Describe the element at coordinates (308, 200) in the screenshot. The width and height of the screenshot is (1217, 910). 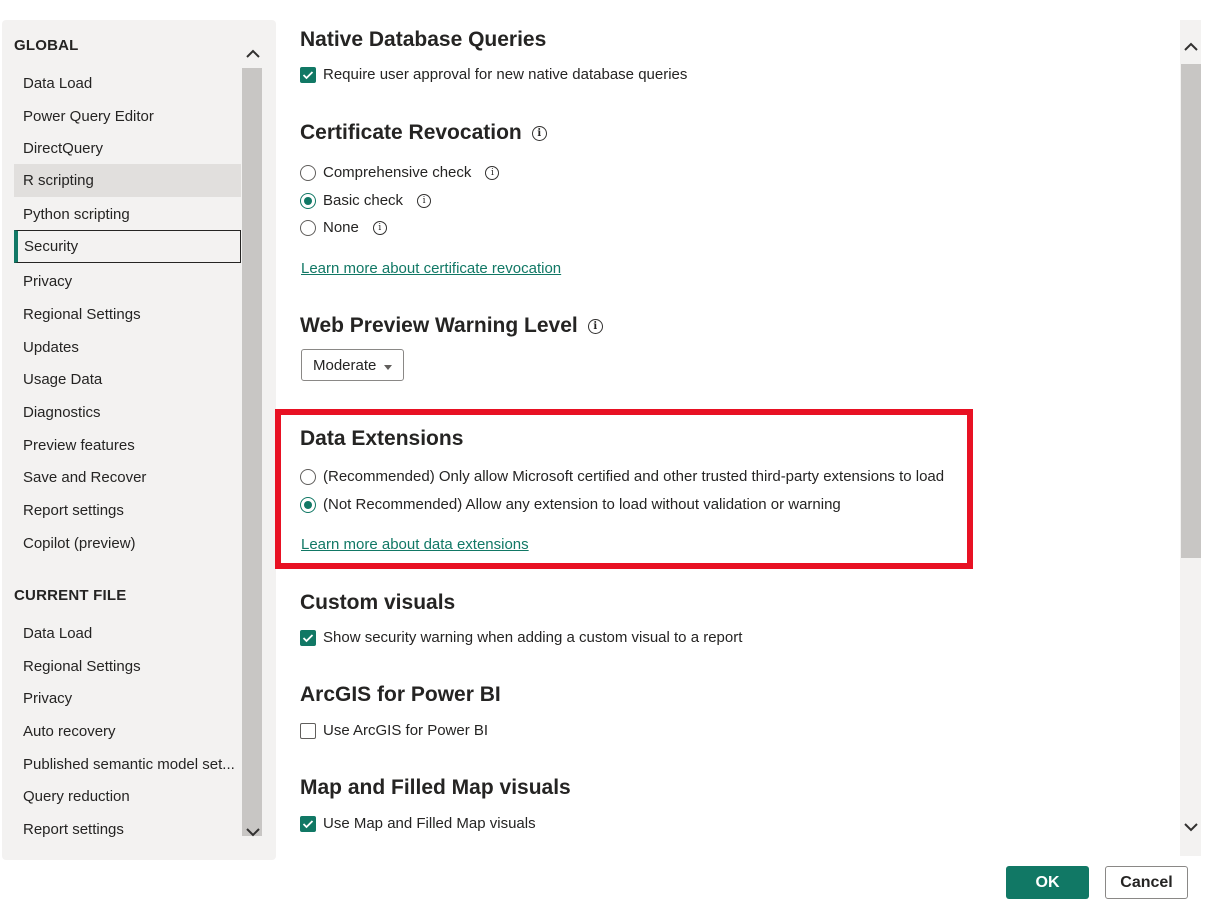
I see `radio-button-selected` at that location.